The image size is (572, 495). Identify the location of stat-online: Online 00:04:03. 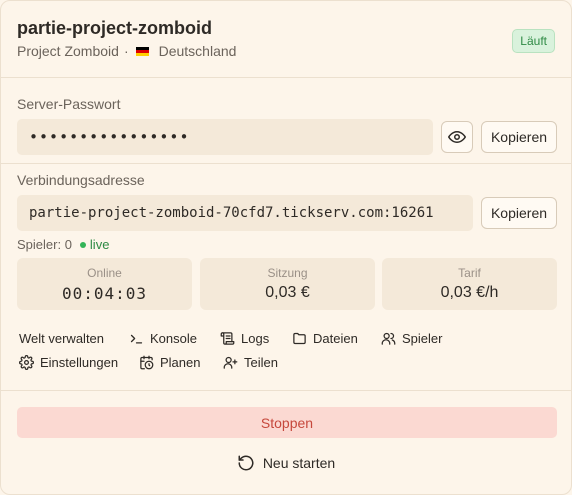
(104, 284).